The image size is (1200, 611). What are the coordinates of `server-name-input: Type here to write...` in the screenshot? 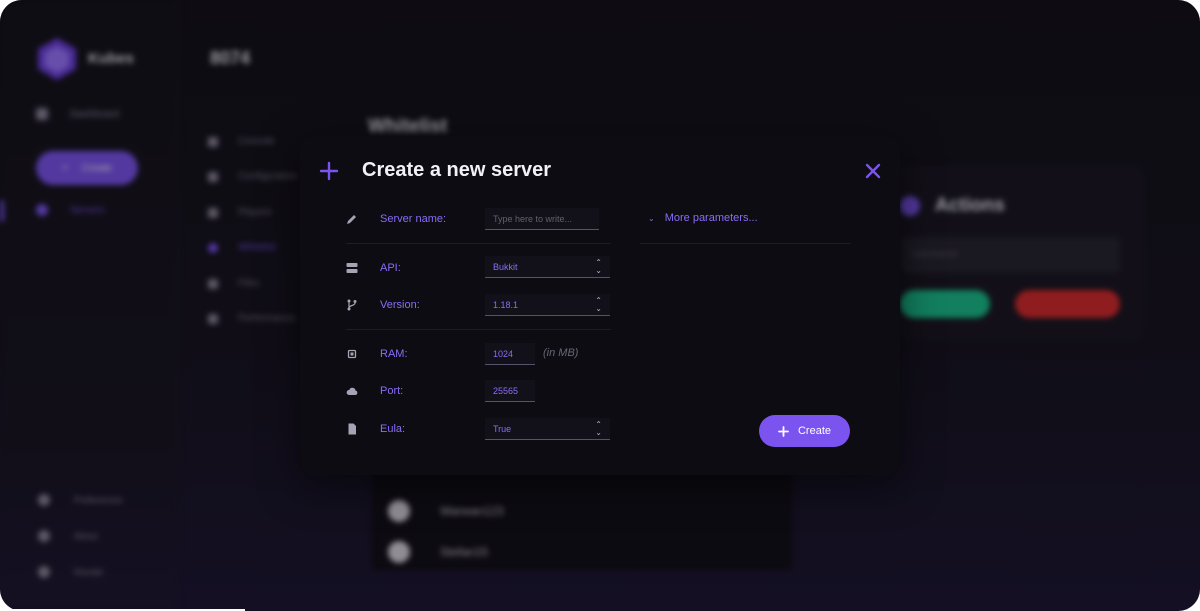 It's located at (542, 219).